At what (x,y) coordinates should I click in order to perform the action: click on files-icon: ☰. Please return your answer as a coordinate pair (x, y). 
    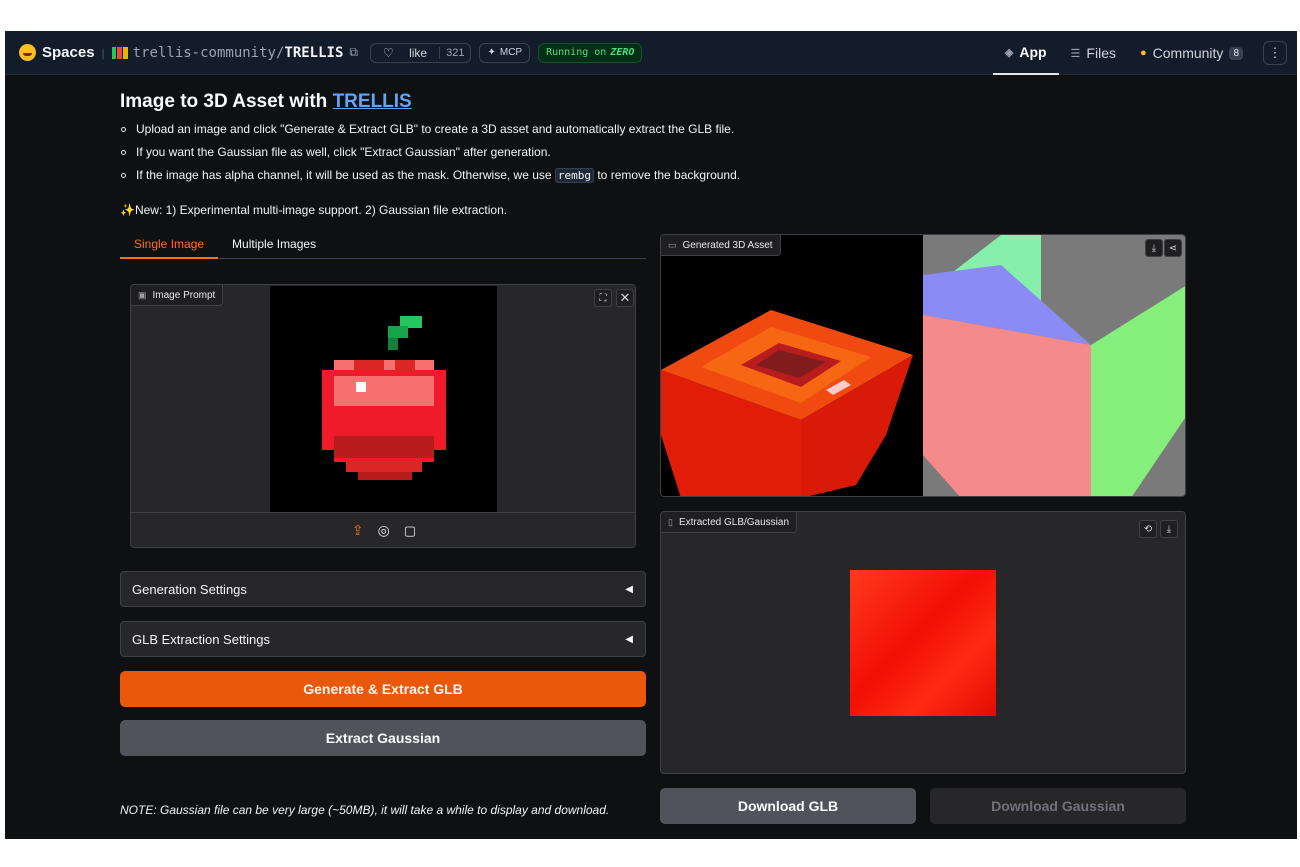
    Looking at the image, I should click on (1075, 53).